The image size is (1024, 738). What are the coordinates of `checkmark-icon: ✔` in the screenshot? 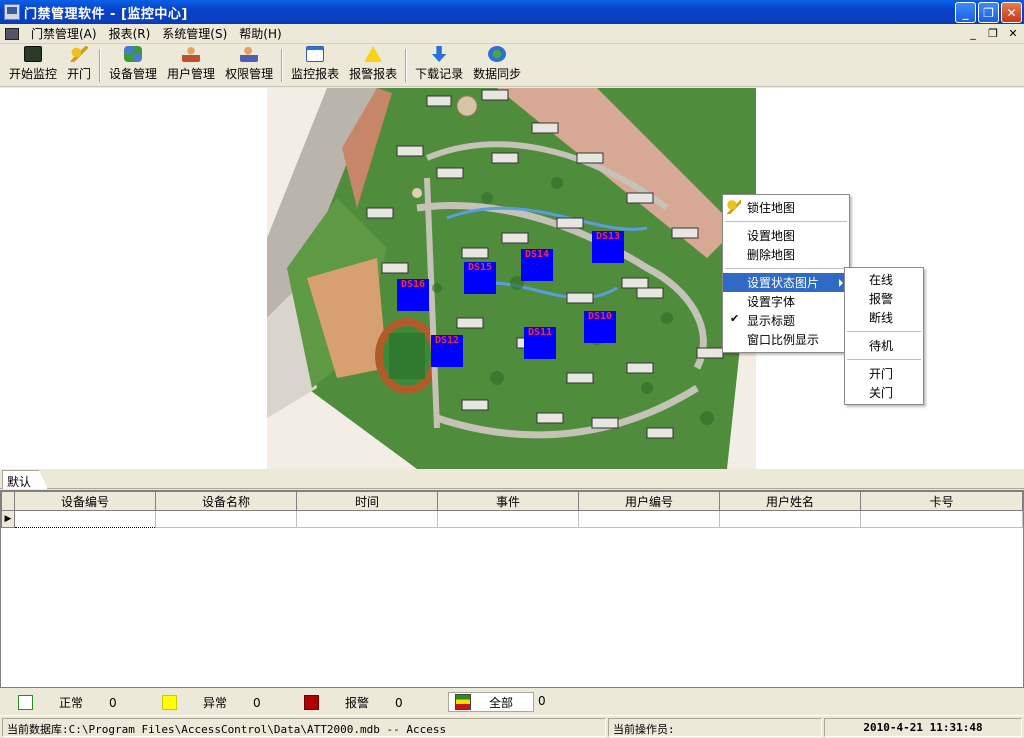 It's located at (735, 318).